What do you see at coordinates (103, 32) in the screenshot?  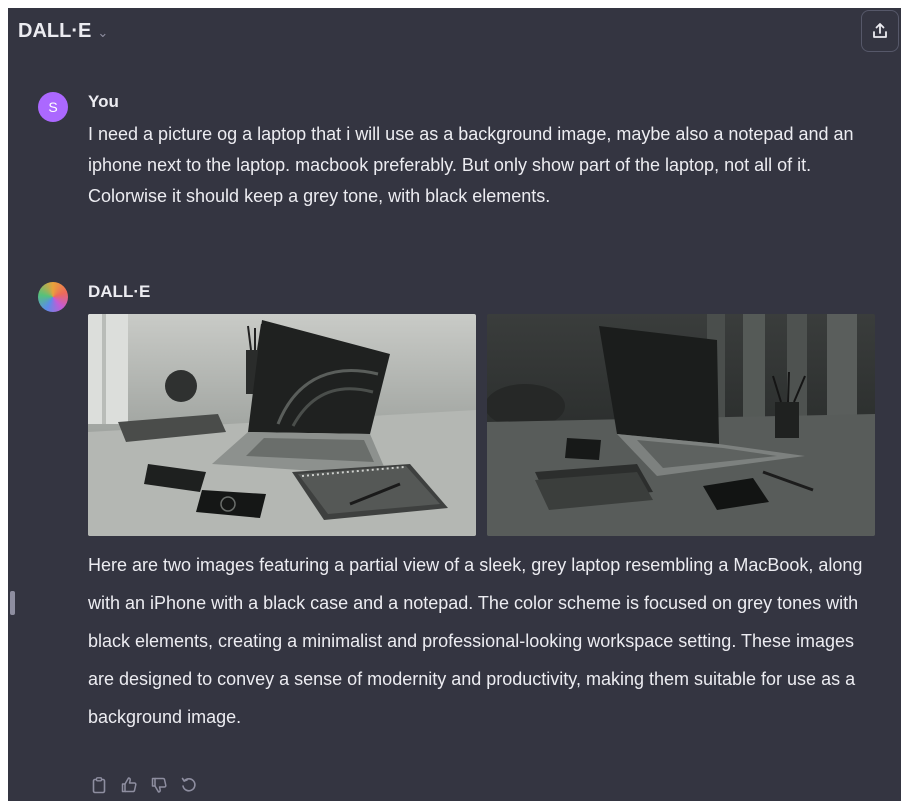 I see `chevron-down-icon: ⌄` at bounding box center [103, 32].